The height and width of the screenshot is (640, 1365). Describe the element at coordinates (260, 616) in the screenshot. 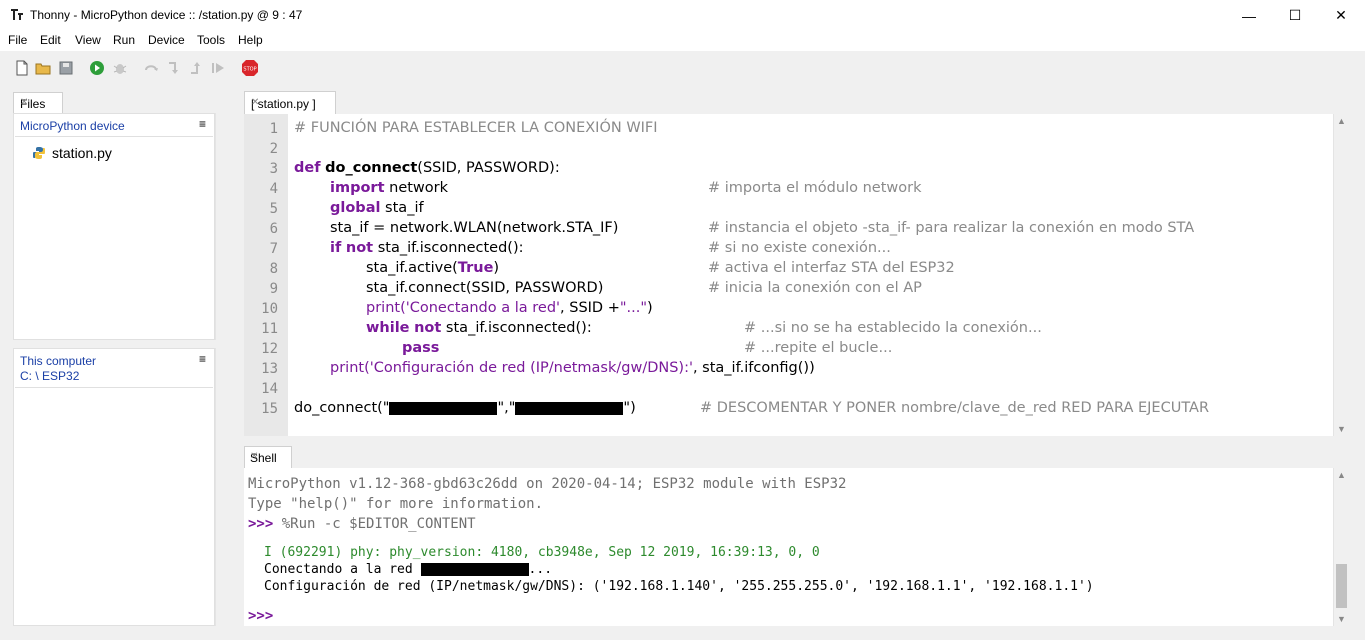

I see `shell-prompt: >>>` at that location.